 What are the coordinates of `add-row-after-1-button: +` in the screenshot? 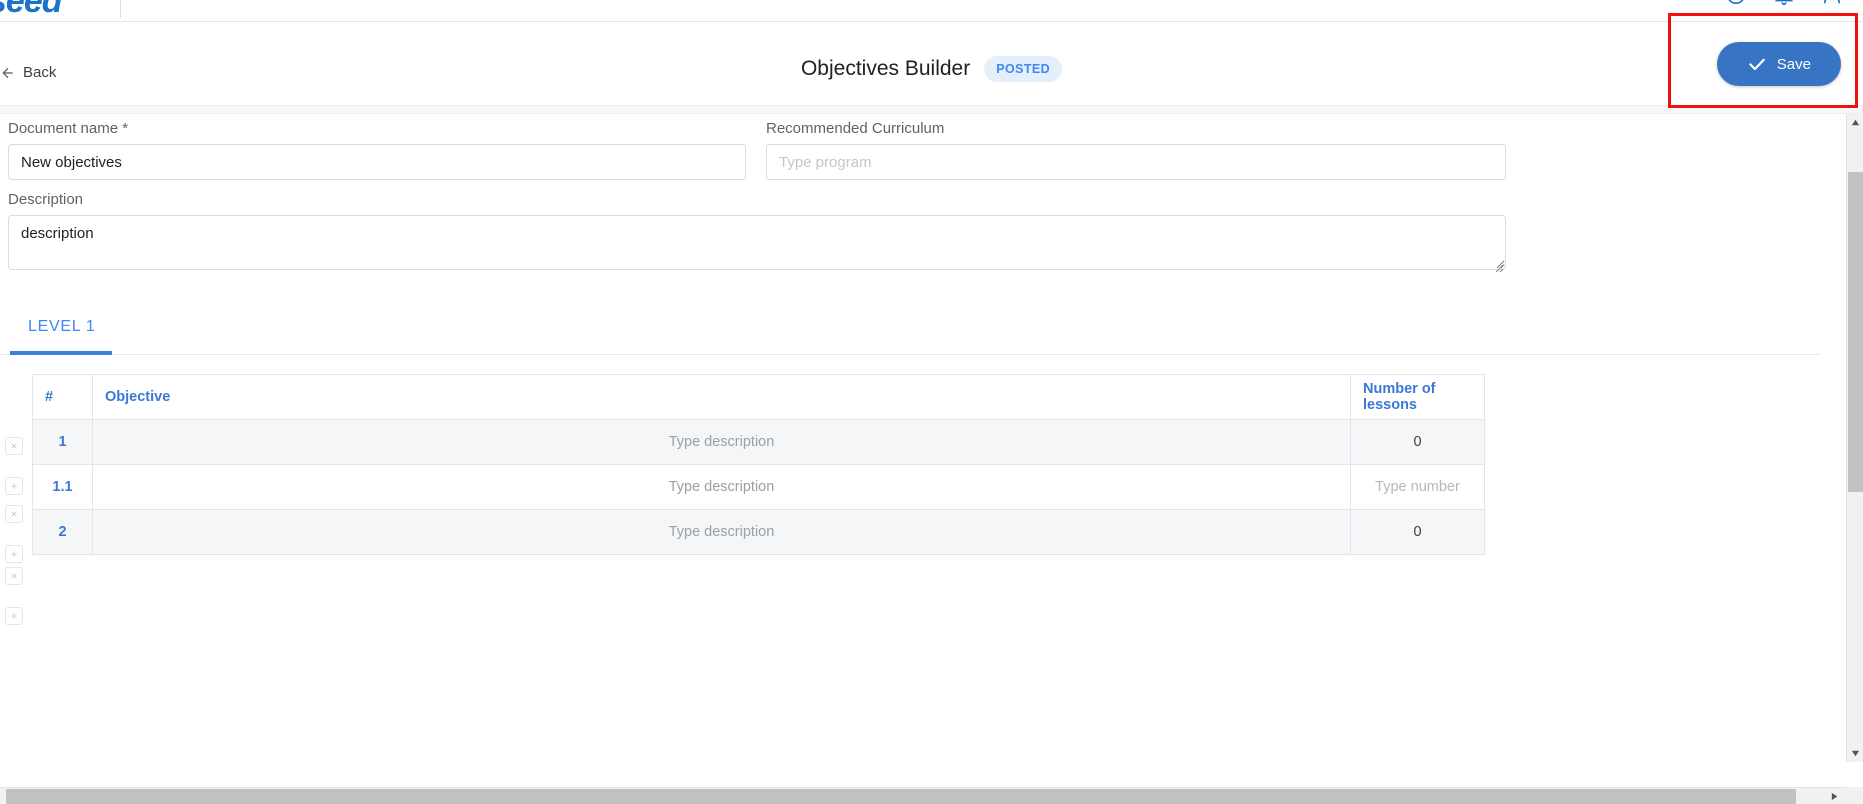 It's located at (14, 486).